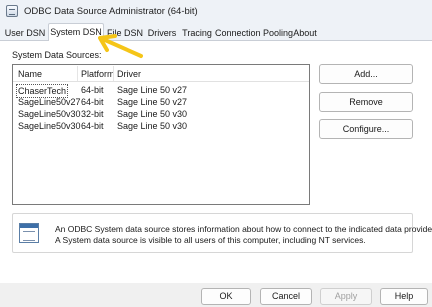 Image resolution: width=432 pixels, height=307 pixels. I want to click on odbc-app-icon, so click(12, 11).